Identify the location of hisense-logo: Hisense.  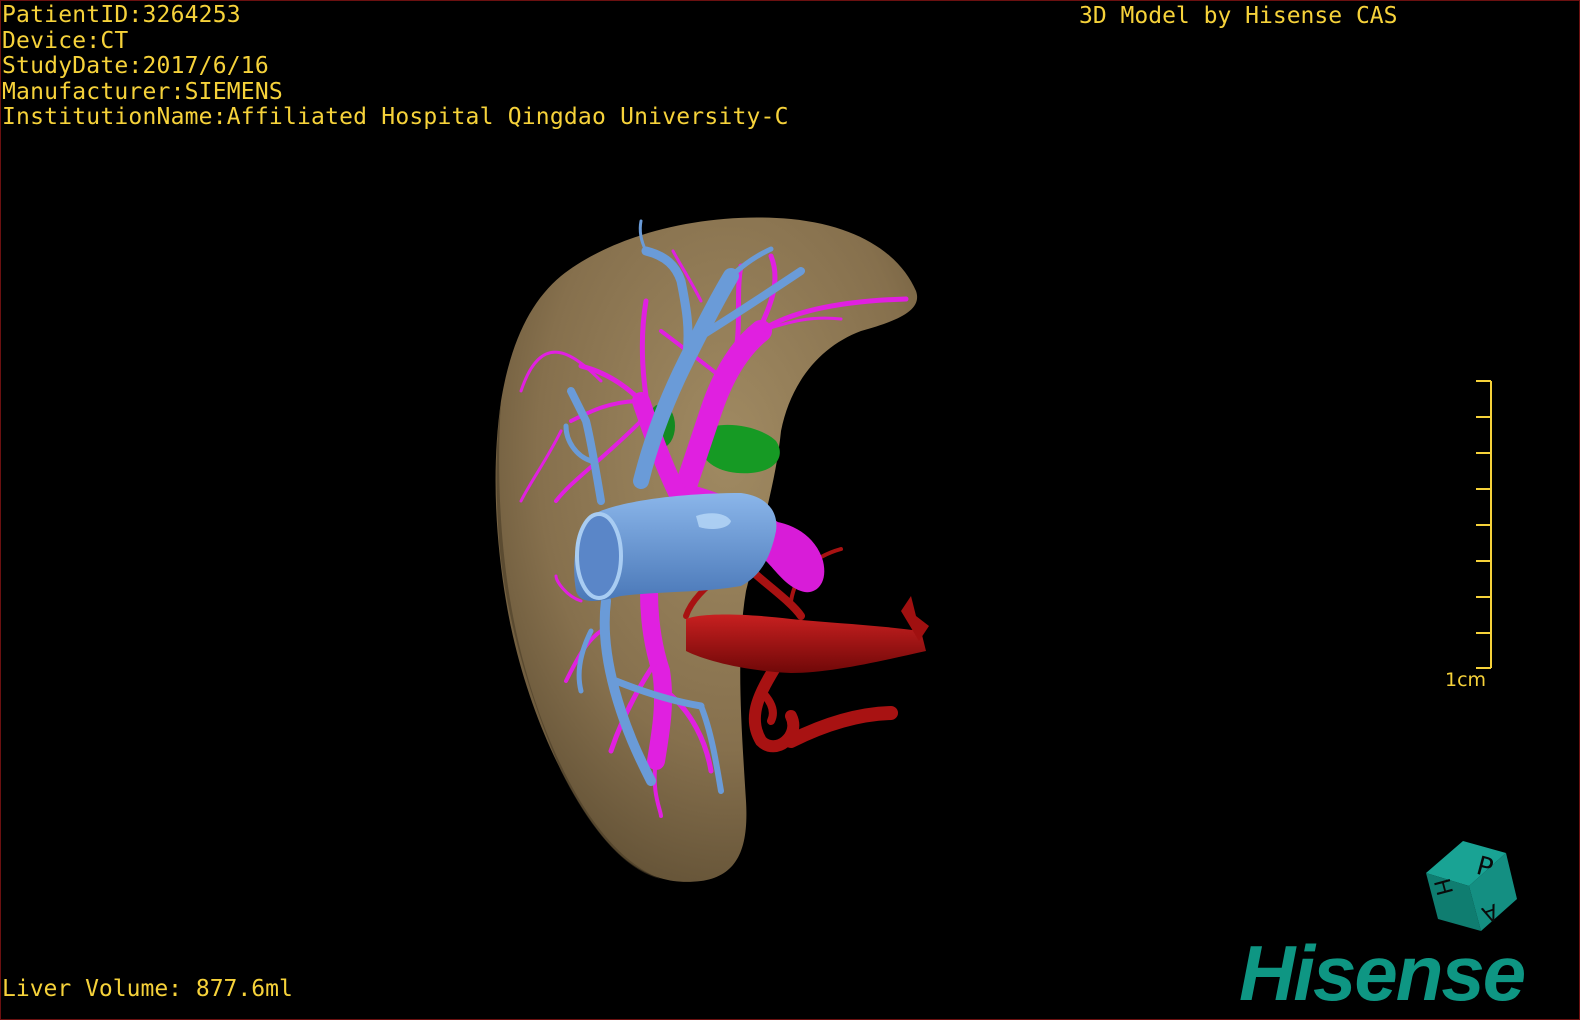
(1382, 973).